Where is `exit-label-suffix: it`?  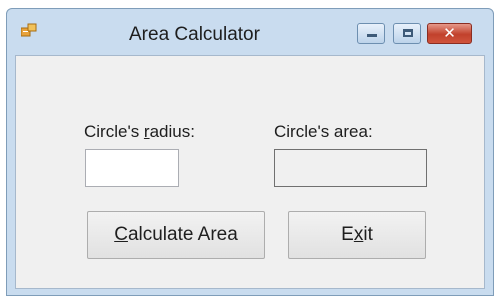 exit-label-suffix: it is located at coordinates (368, 234).